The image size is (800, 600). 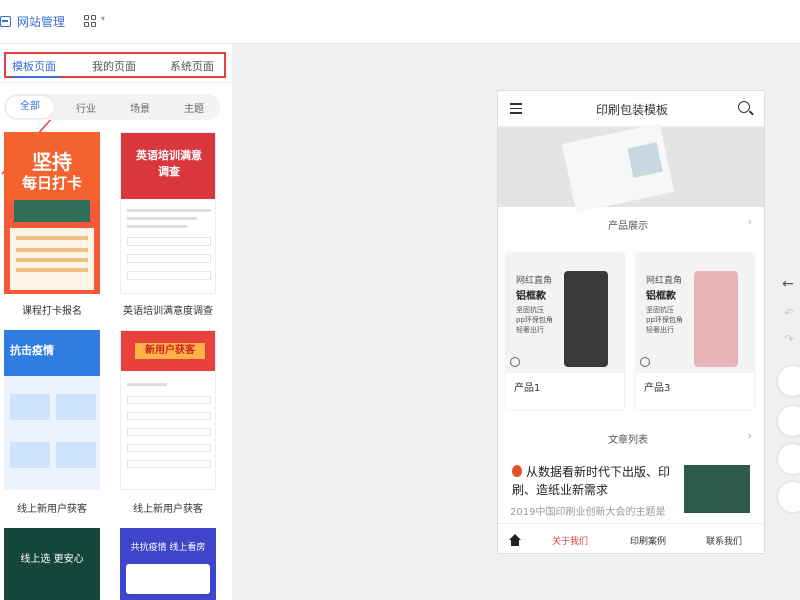 I want to click on section-products-title: 产品展示, so click(x=628, y=226).